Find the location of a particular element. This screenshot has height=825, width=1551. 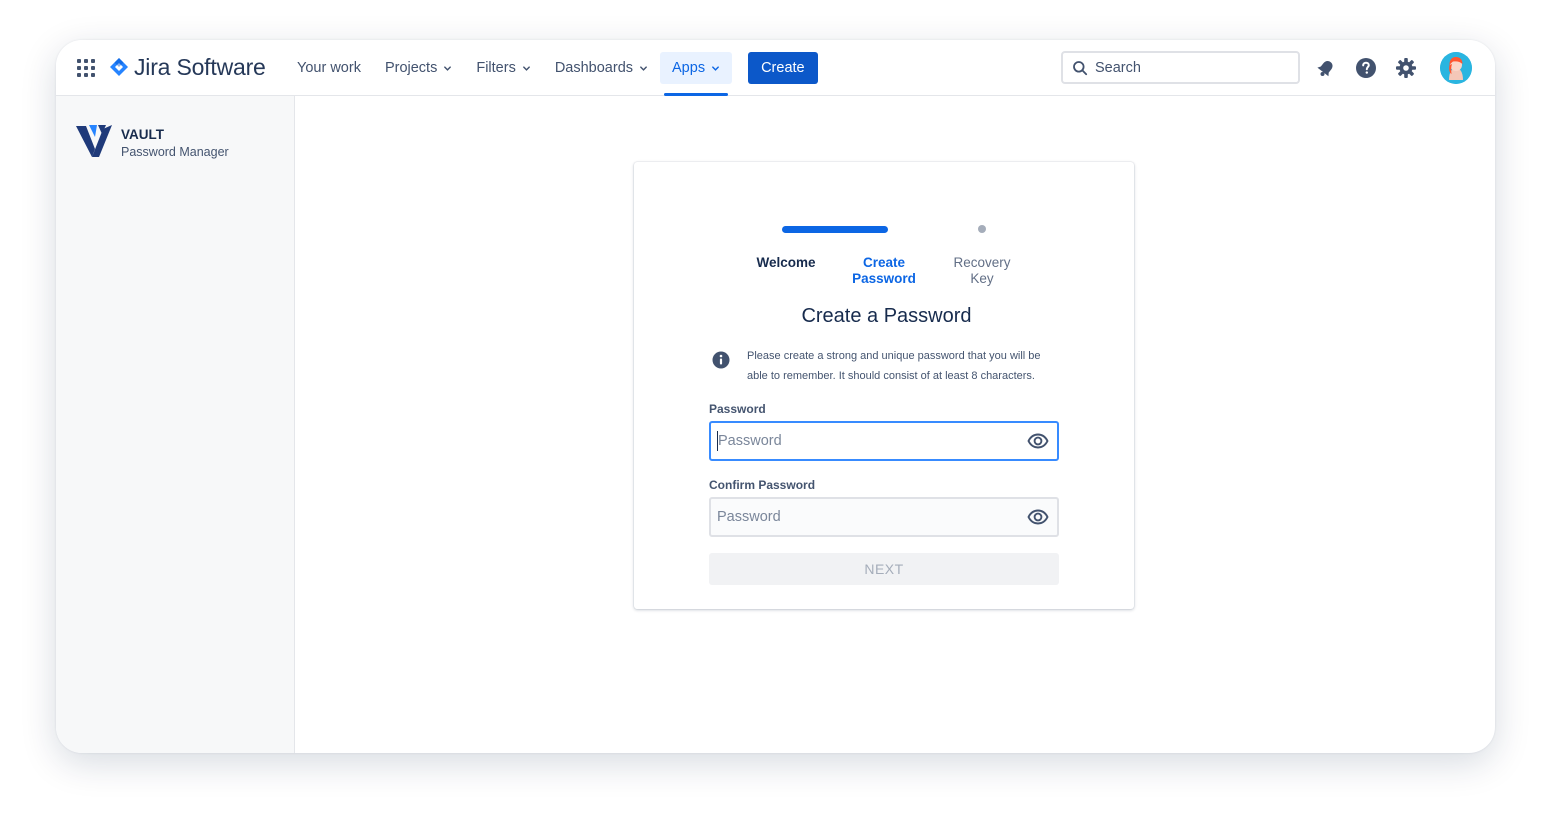

nav-projects-label: Projects is located at coordinates (411, 68).